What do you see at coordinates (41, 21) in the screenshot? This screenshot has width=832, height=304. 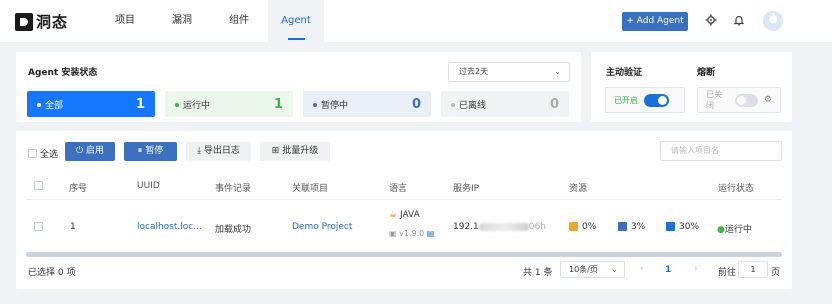 I see `brand-logo: 洞态` at bounding box center [41, 21].